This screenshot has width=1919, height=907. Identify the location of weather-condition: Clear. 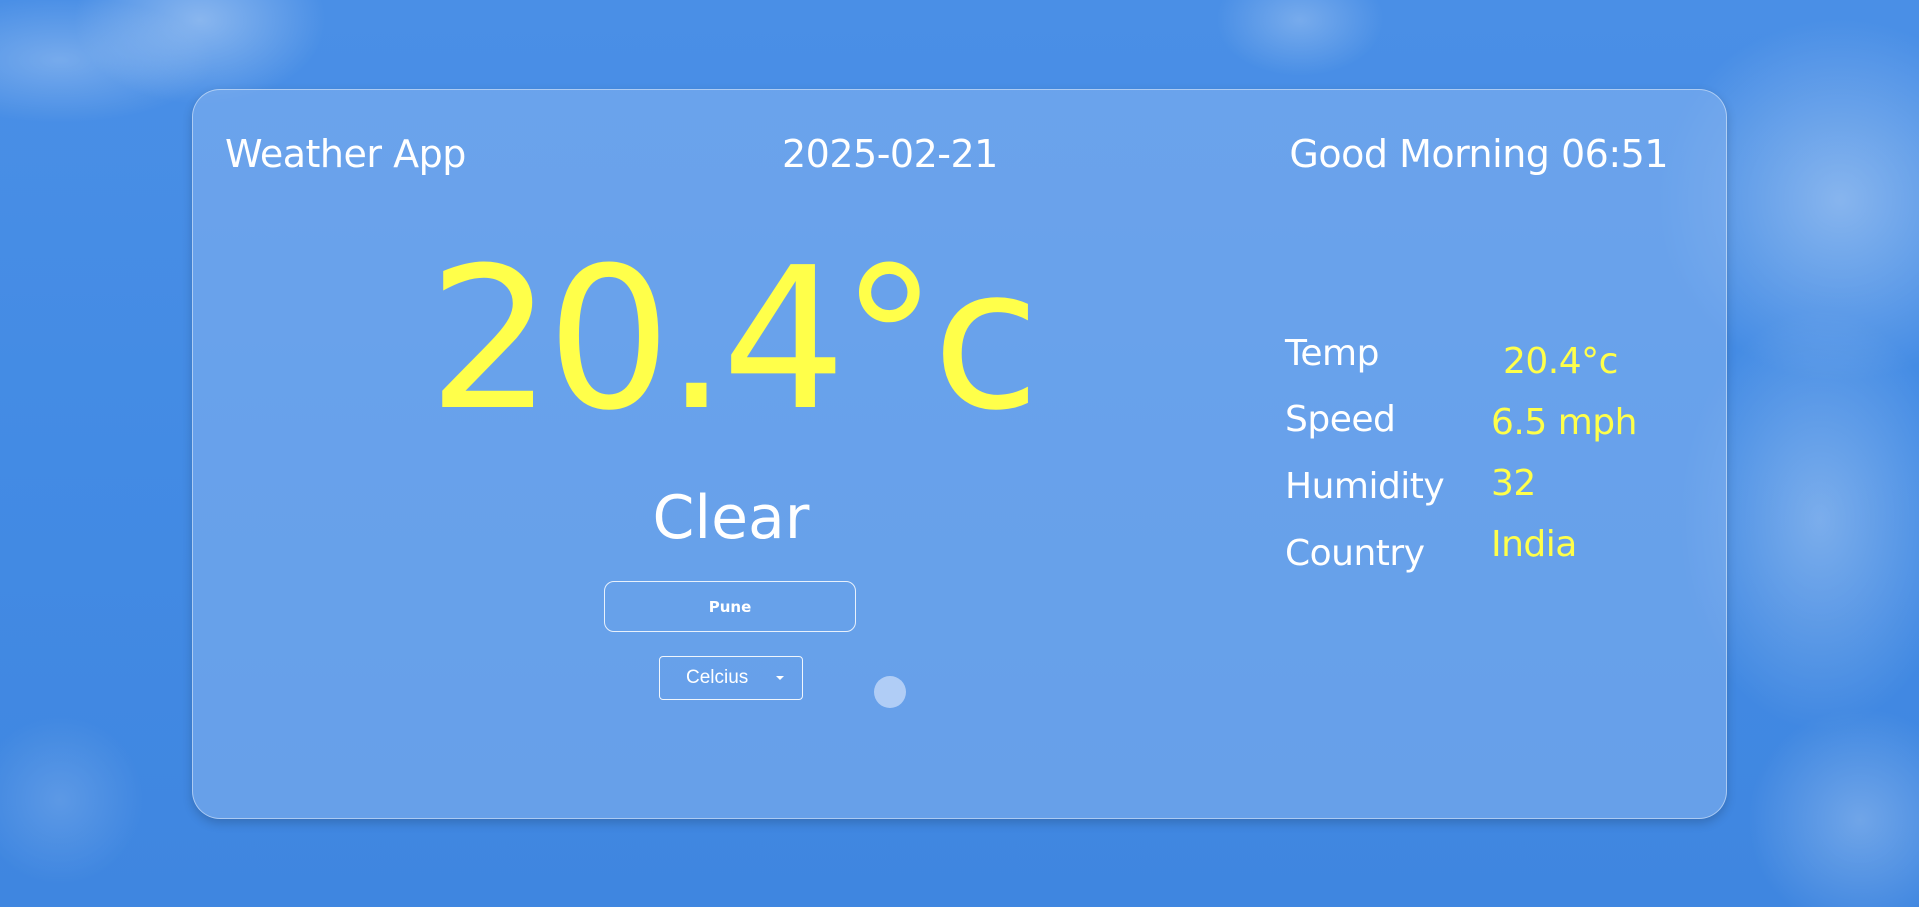
(731, 518).